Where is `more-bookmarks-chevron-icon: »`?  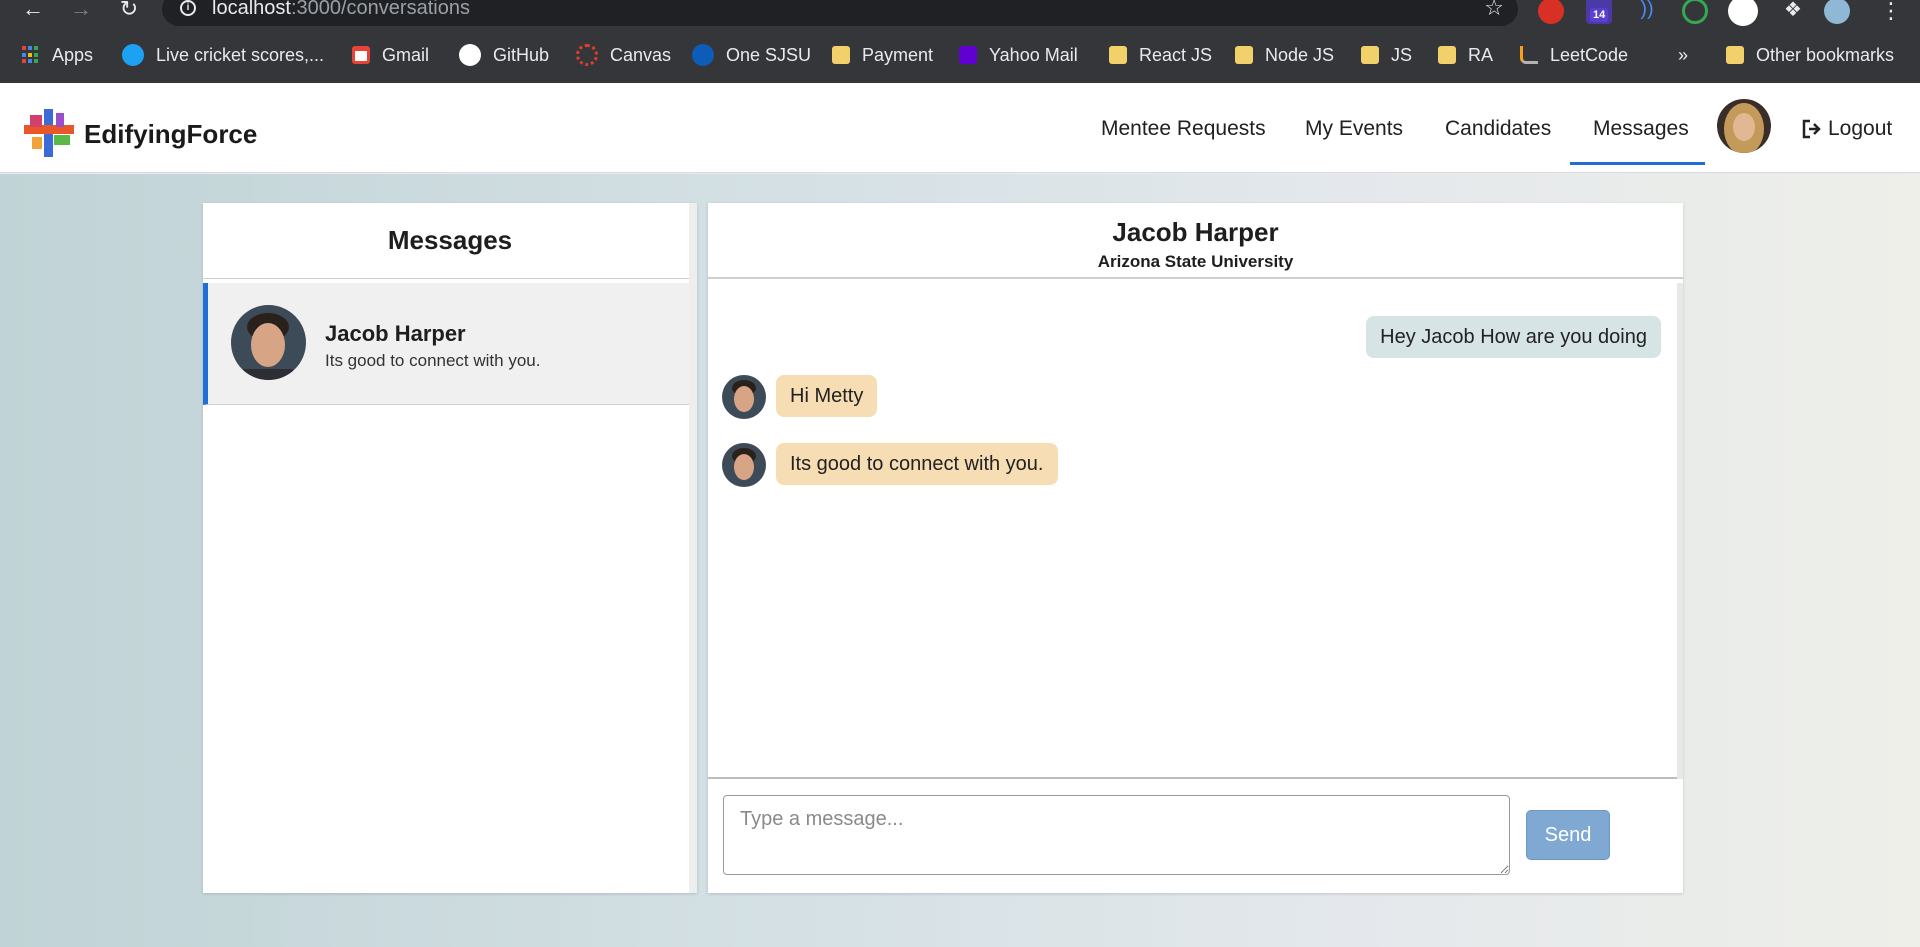 more-bookmarks-chevron-icon: » is located at coordinates (1683, 55).